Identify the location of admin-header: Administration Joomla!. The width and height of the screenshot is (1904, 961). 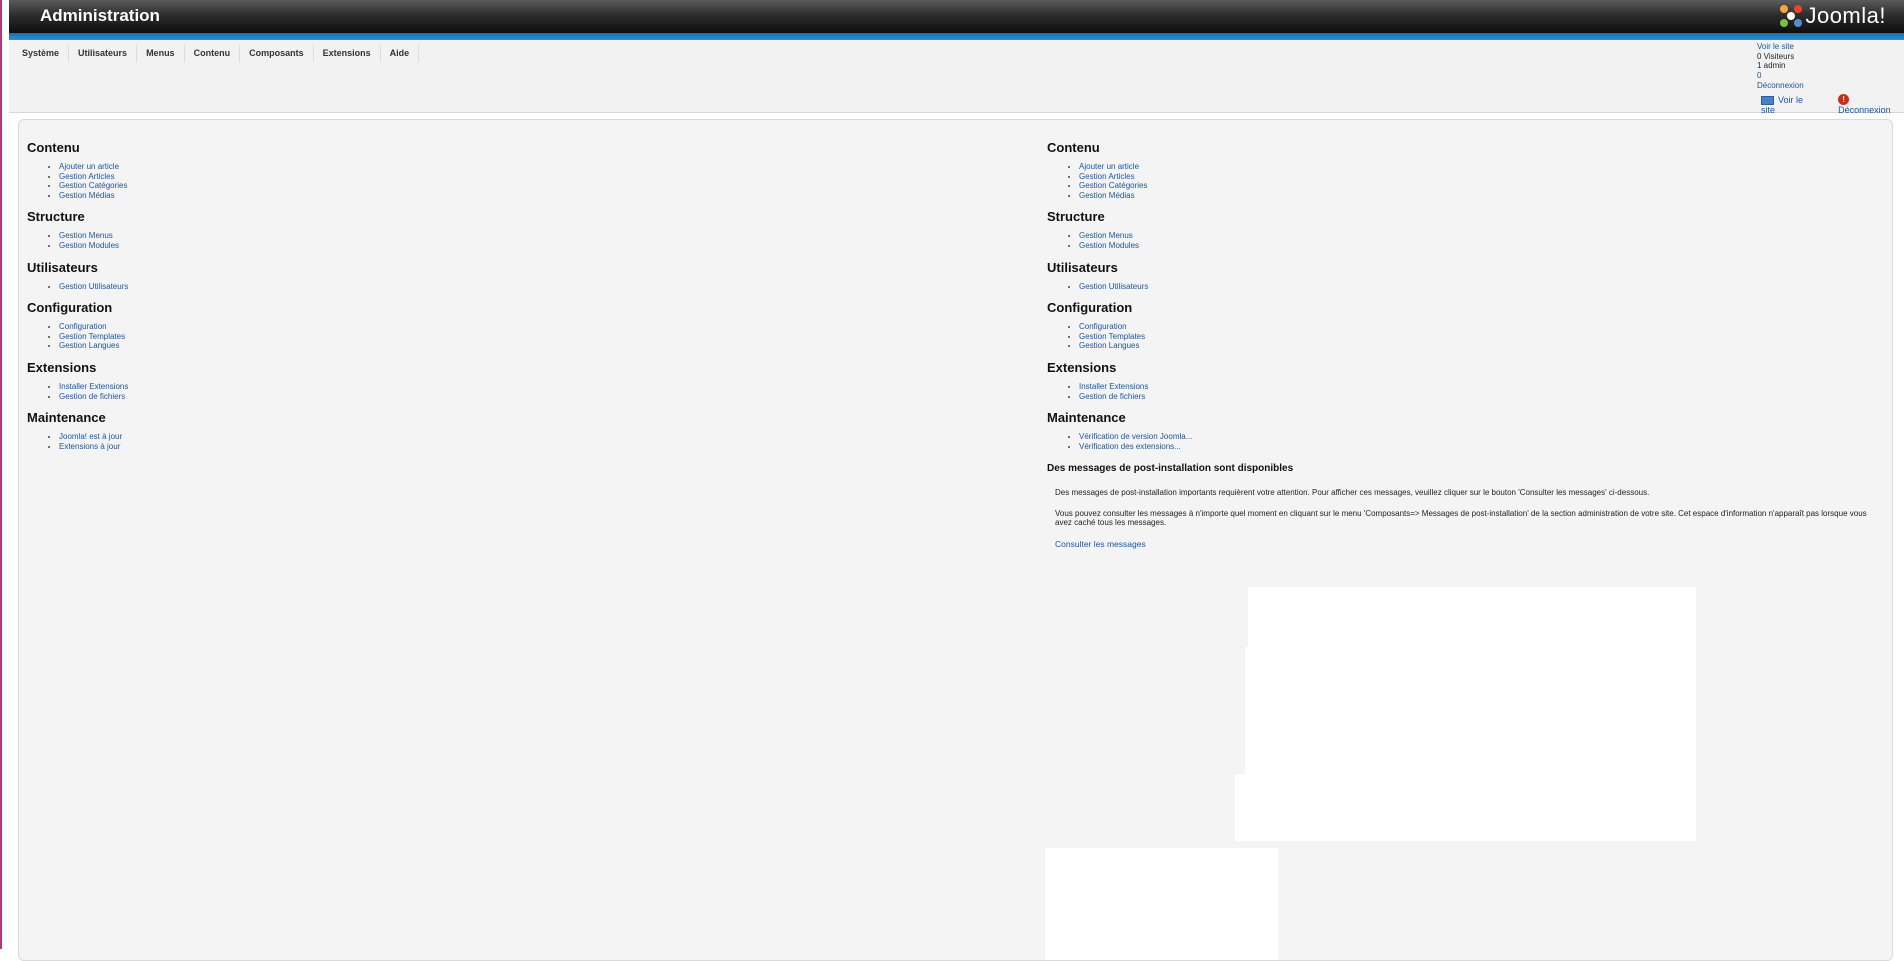
(956, 16).